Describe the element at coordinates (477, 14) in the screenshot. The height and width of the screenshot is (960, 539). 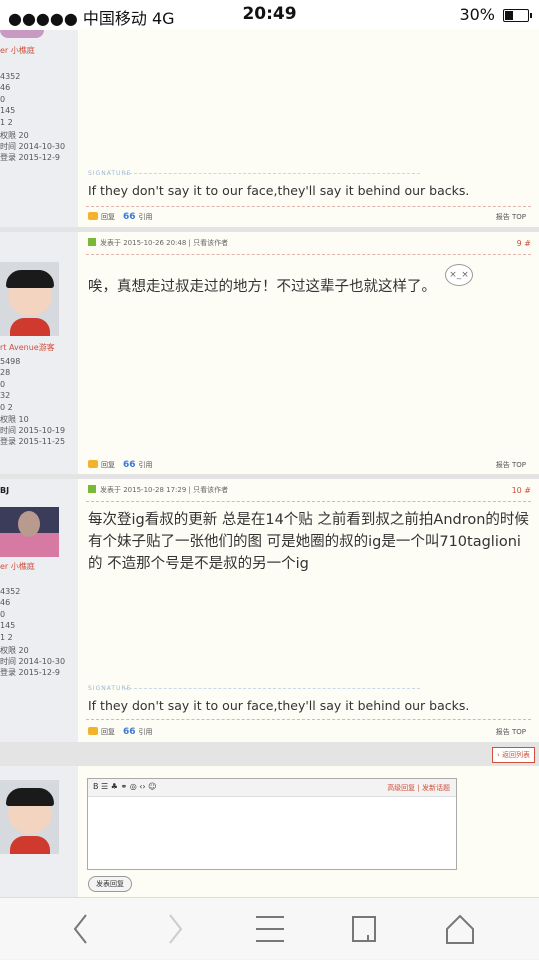
I see `battery-percent: 30%` at that location.